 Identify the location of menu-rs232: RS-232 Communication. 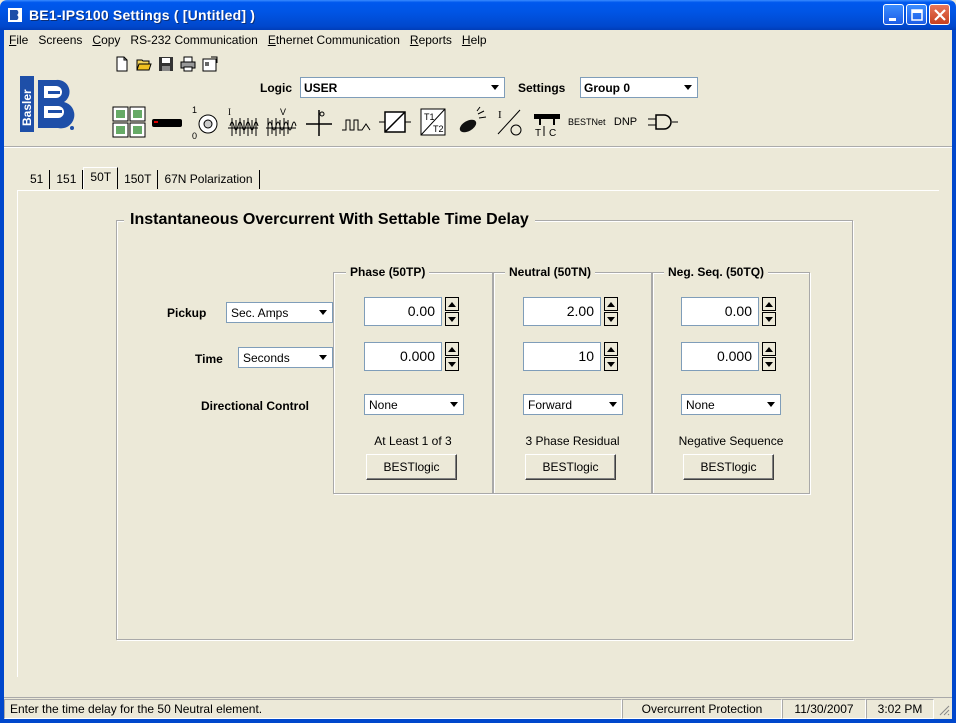
(193, 40).